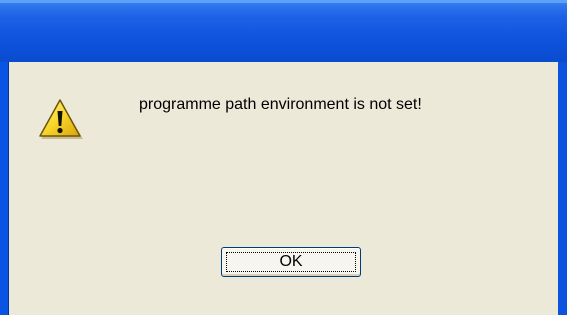  I want to click on window-border, so click(562, 188).